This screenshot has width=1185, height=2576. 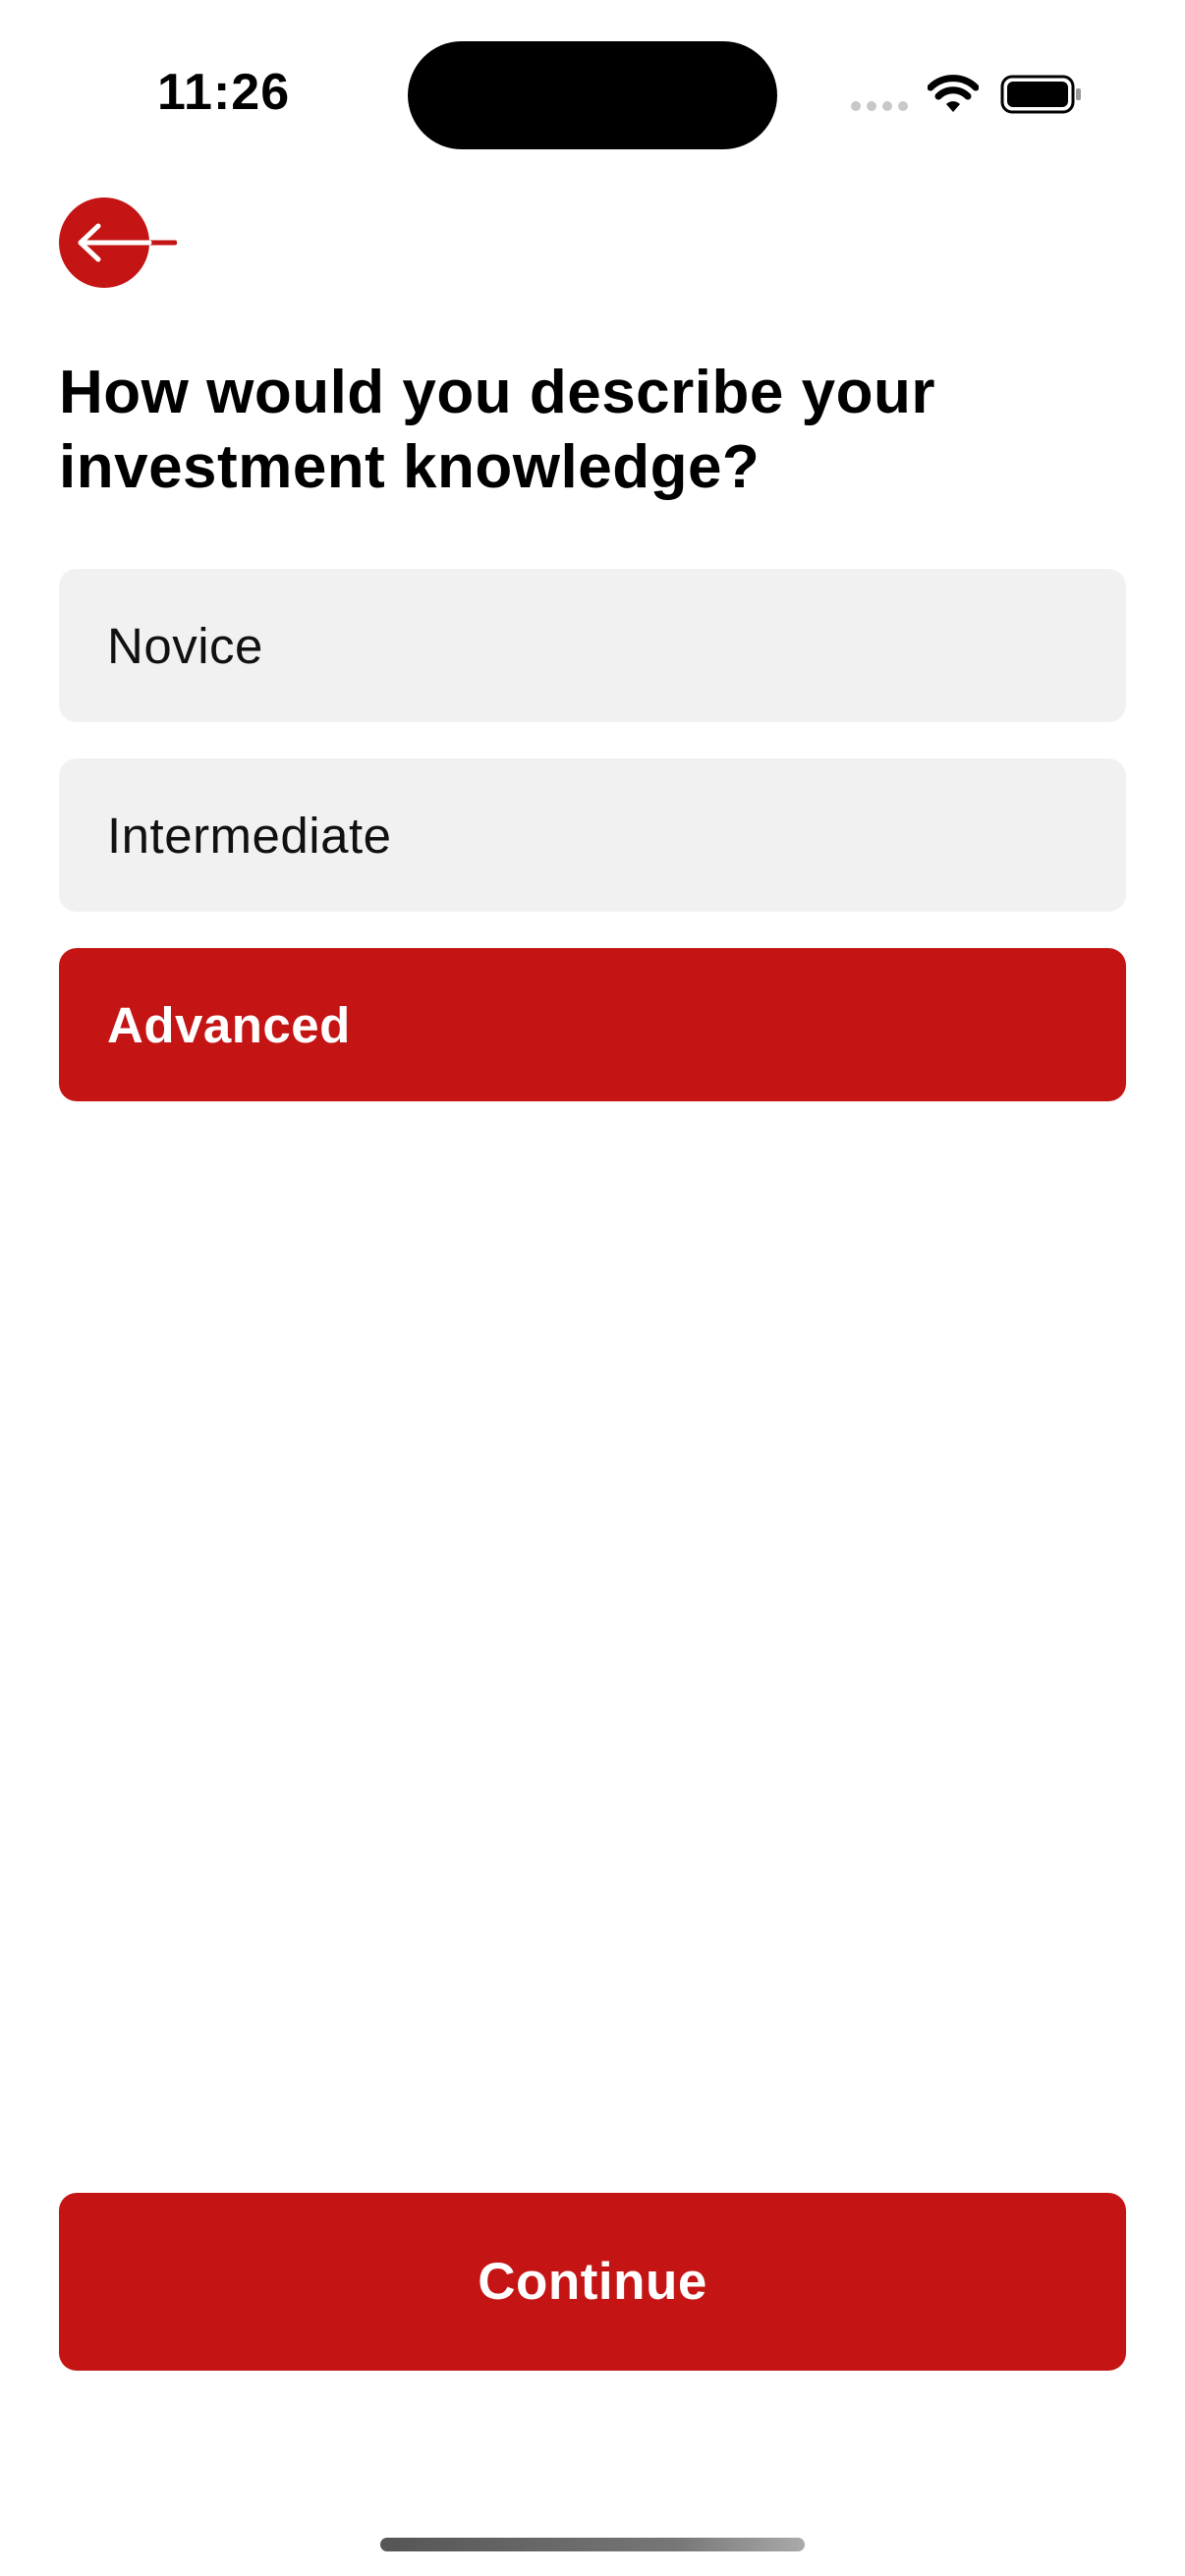 What do you see at coordinates (592, 95) in the screenshot?
I see `dynamic-island` at bounding box center [592, 95].